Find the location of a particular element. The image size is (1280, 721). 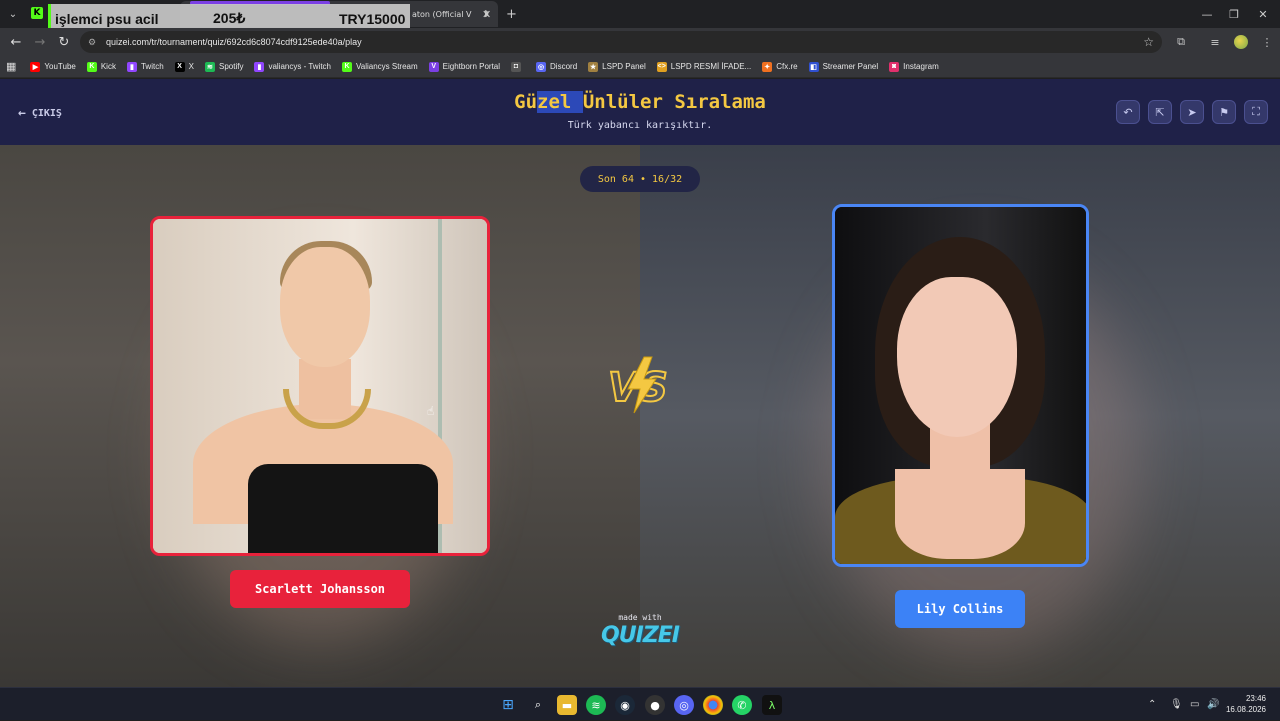

bookmark-item: ◧ Streamer Panel is located at coordinates (843, 66).